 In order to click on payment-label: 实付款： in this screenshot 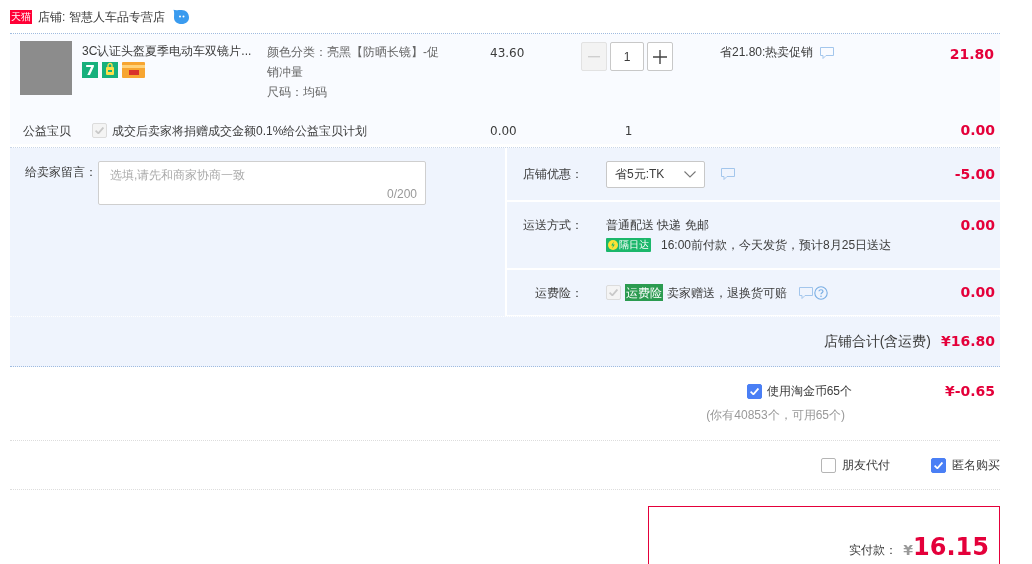, I will do `click(873, 550)`.